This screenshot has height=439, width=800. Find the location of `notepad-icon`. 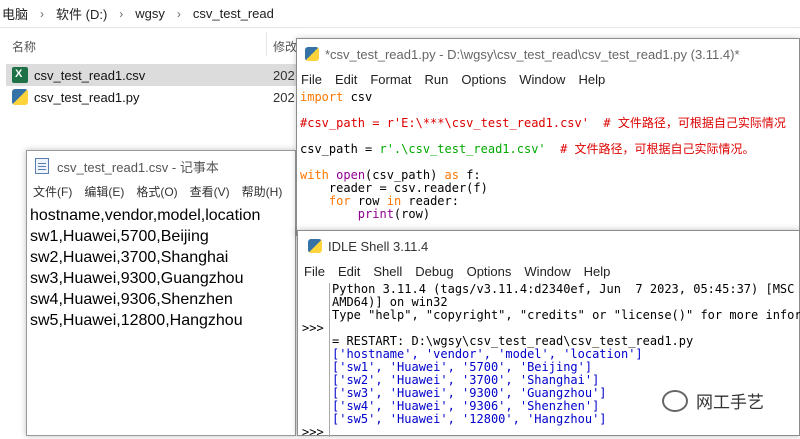

notepad-icon is located at coordinates (42, 166).